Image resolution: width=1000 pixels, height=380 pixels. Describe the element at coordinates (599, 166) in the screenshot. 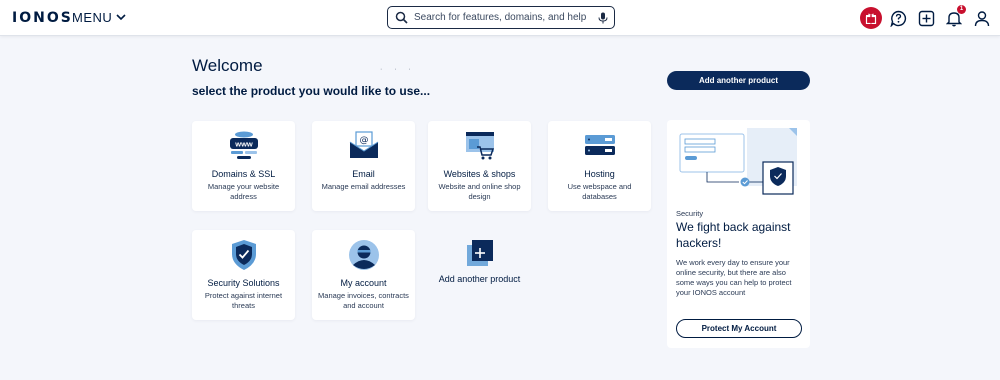

I see `product-card-hosting: Hosting Use webspace and databases` at that location.